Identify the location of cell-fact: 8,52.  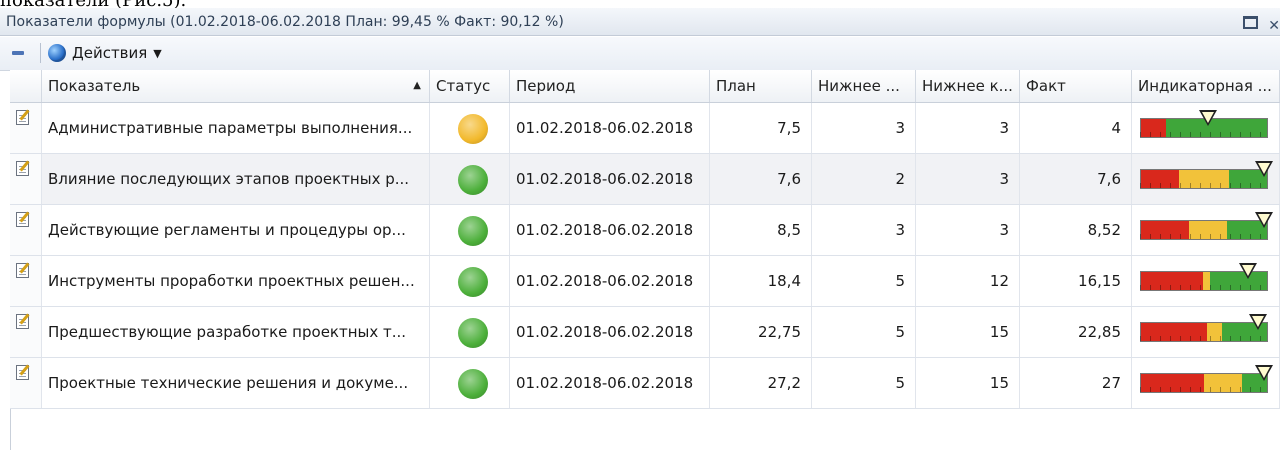
(1076, 230).